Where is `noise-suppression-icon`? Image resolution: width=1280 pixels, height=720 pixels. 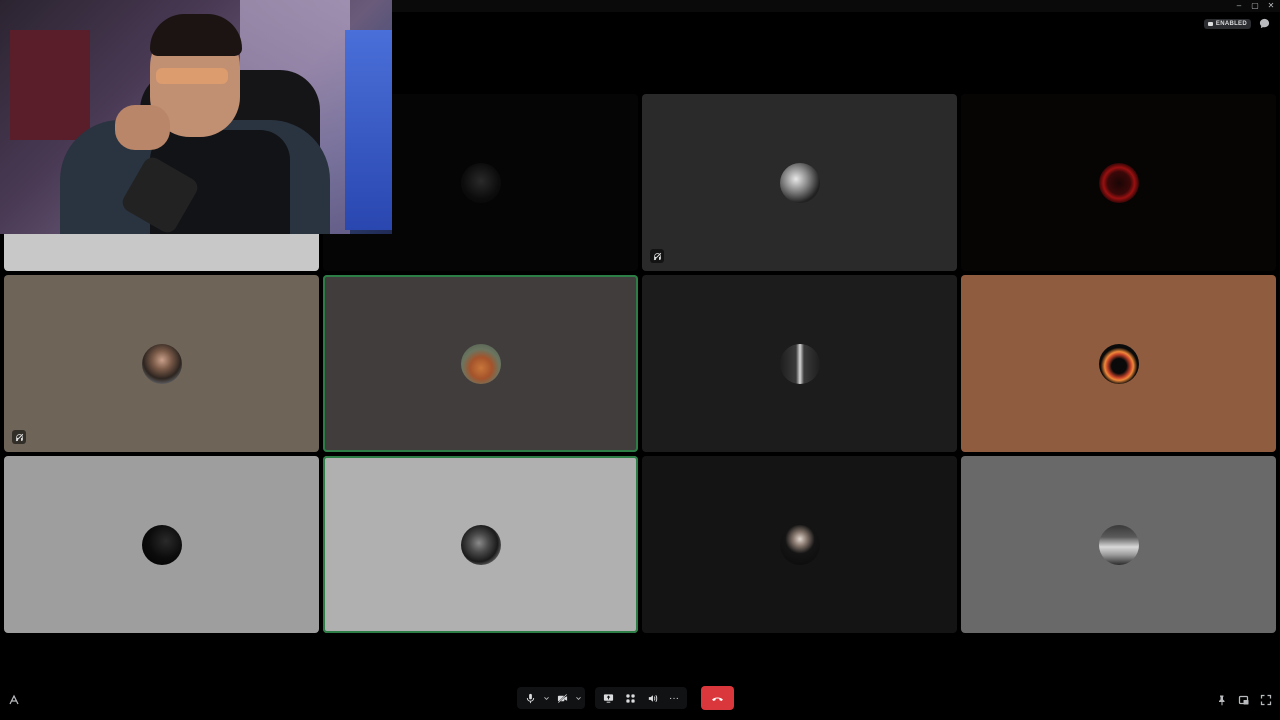 noise-suppression-icon is located at coordinates (14, 699).